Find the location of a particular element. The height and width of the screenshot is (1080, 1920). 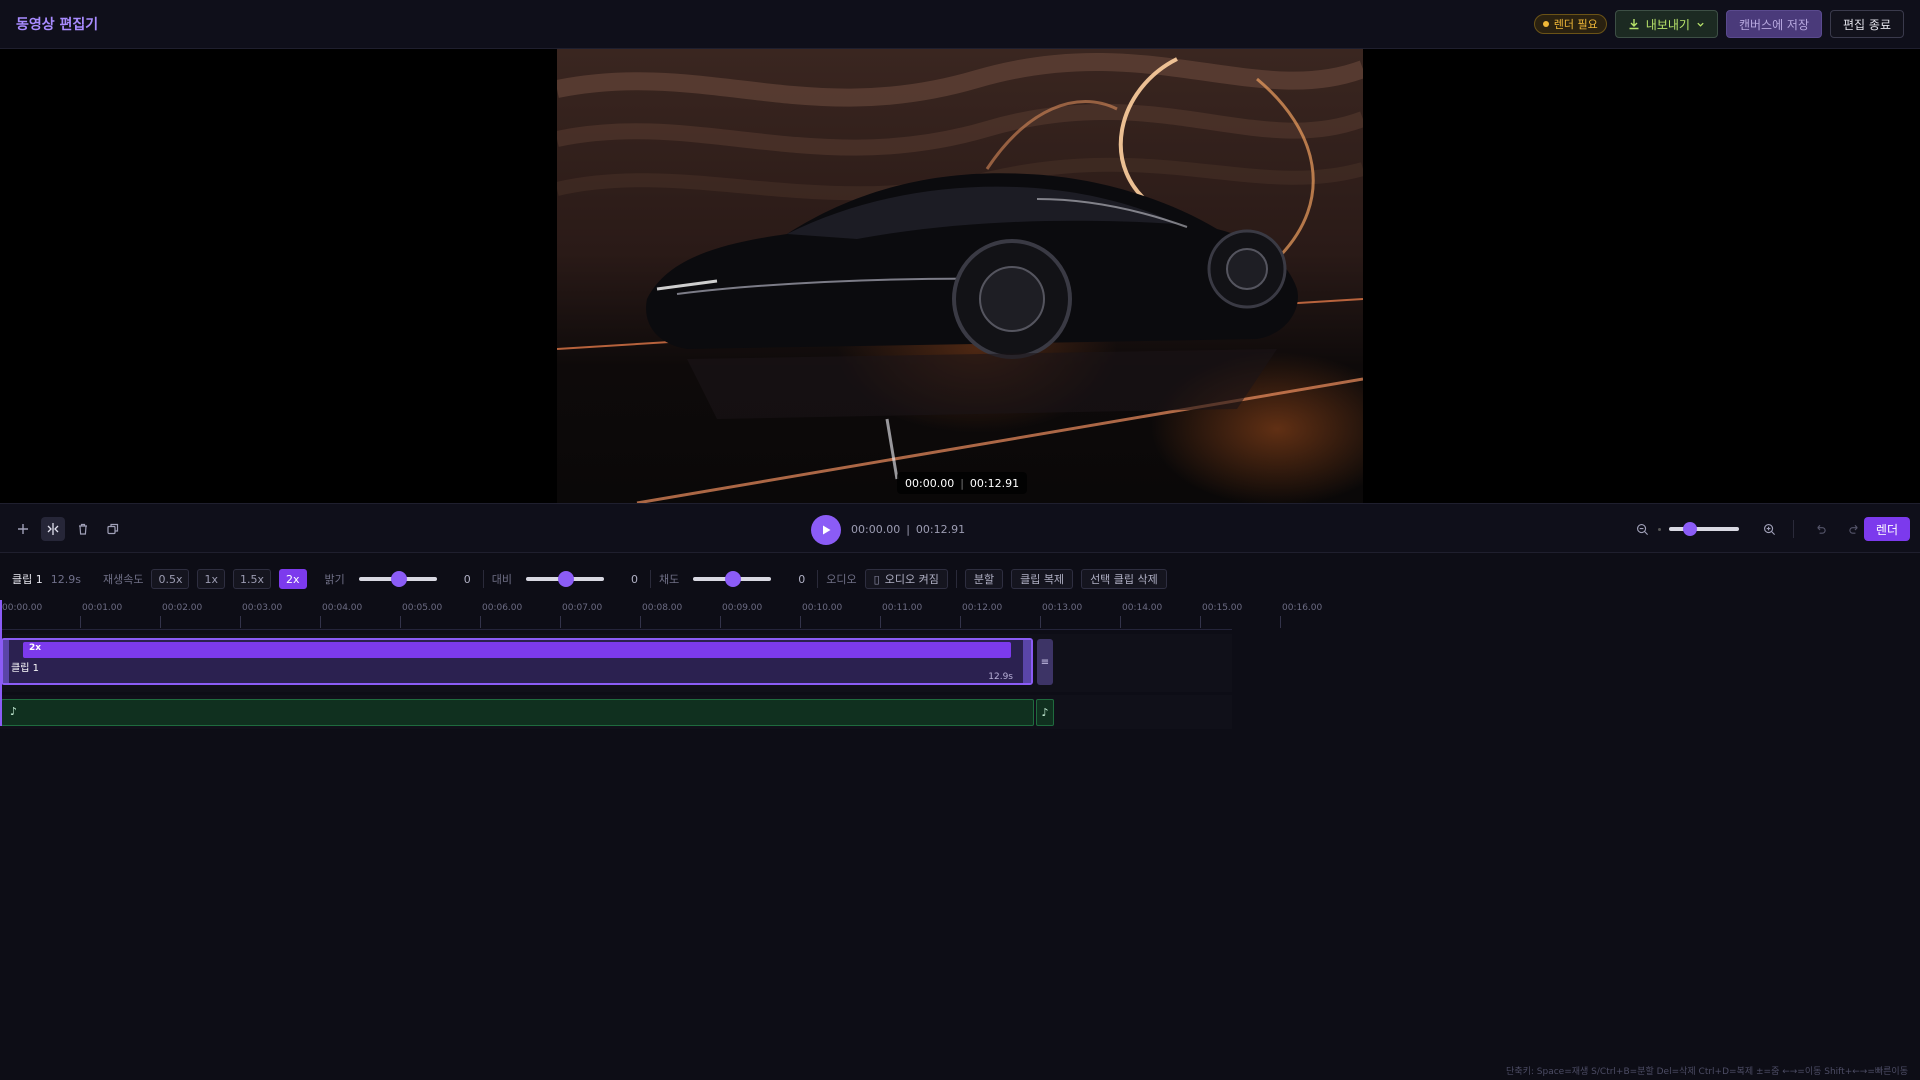

speed-option-1-5x: 1.5x is located at coordinates (252, 579).